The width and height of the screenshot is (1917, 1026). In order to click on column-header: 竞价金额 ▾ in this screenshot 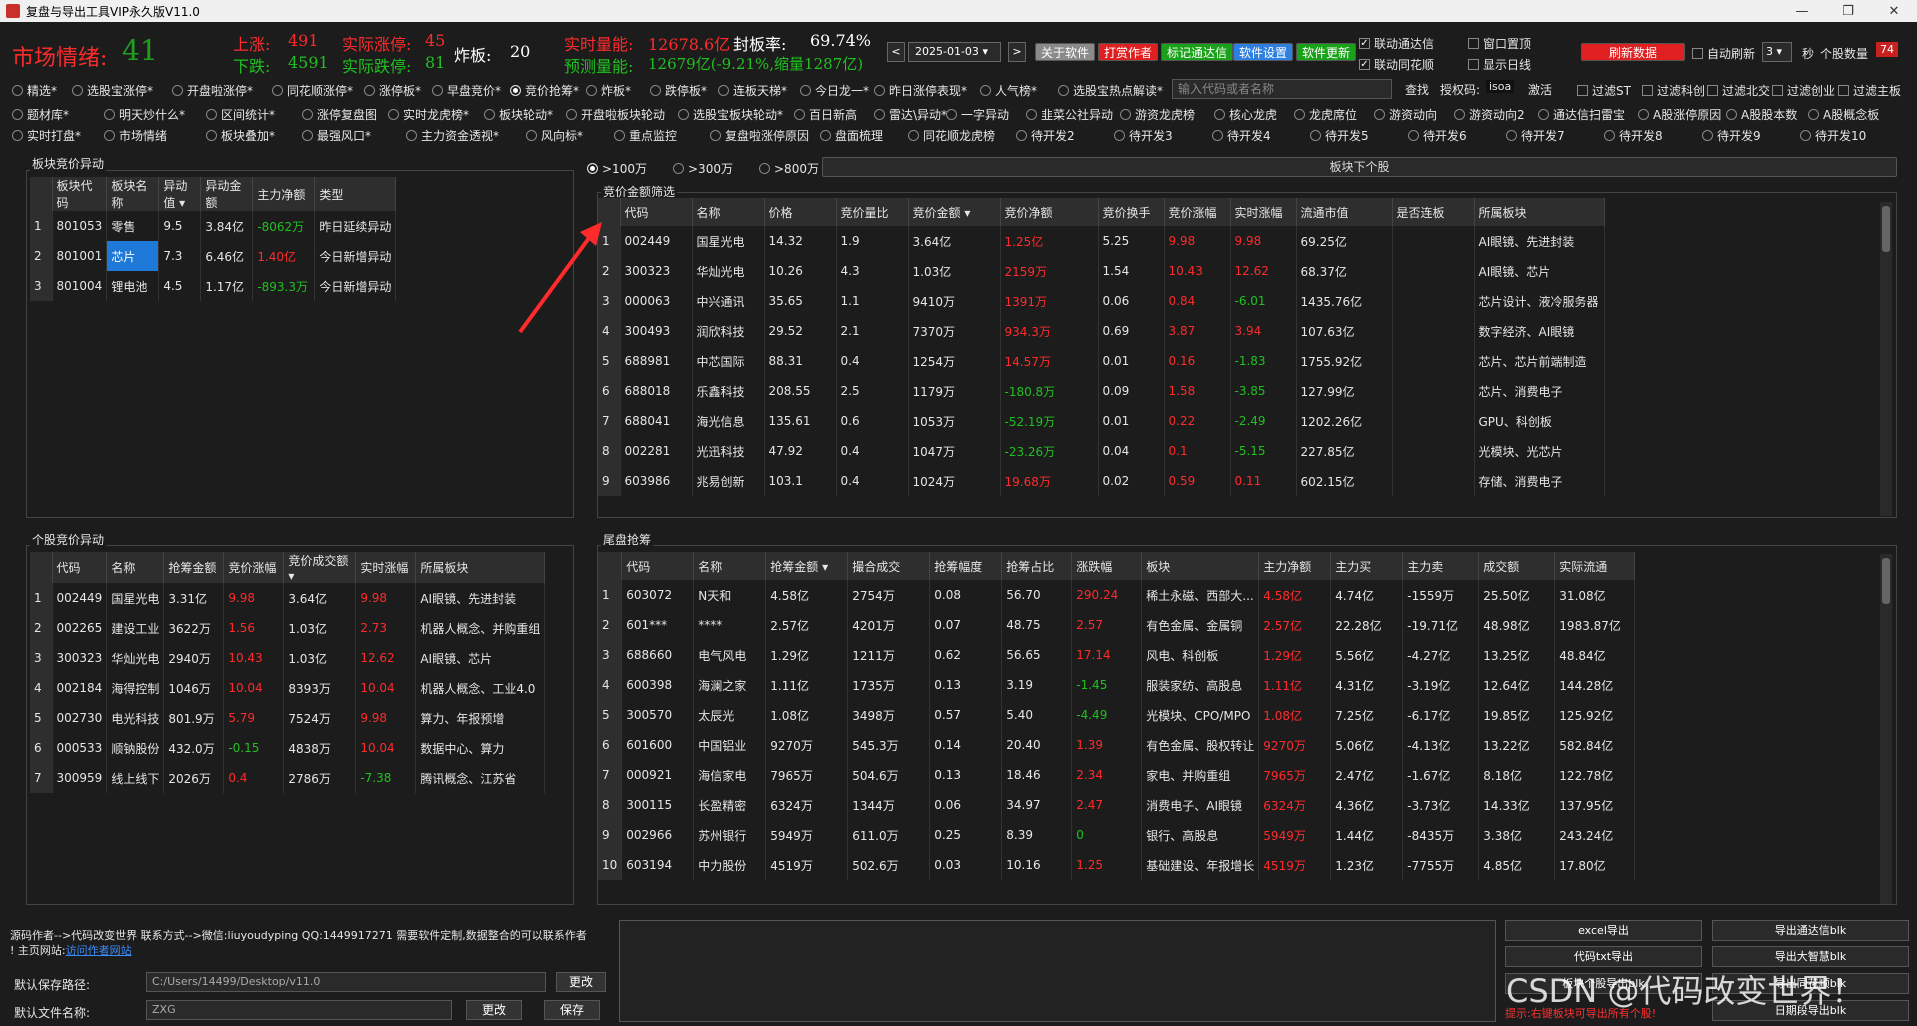, I will do `click(954, 212)`.